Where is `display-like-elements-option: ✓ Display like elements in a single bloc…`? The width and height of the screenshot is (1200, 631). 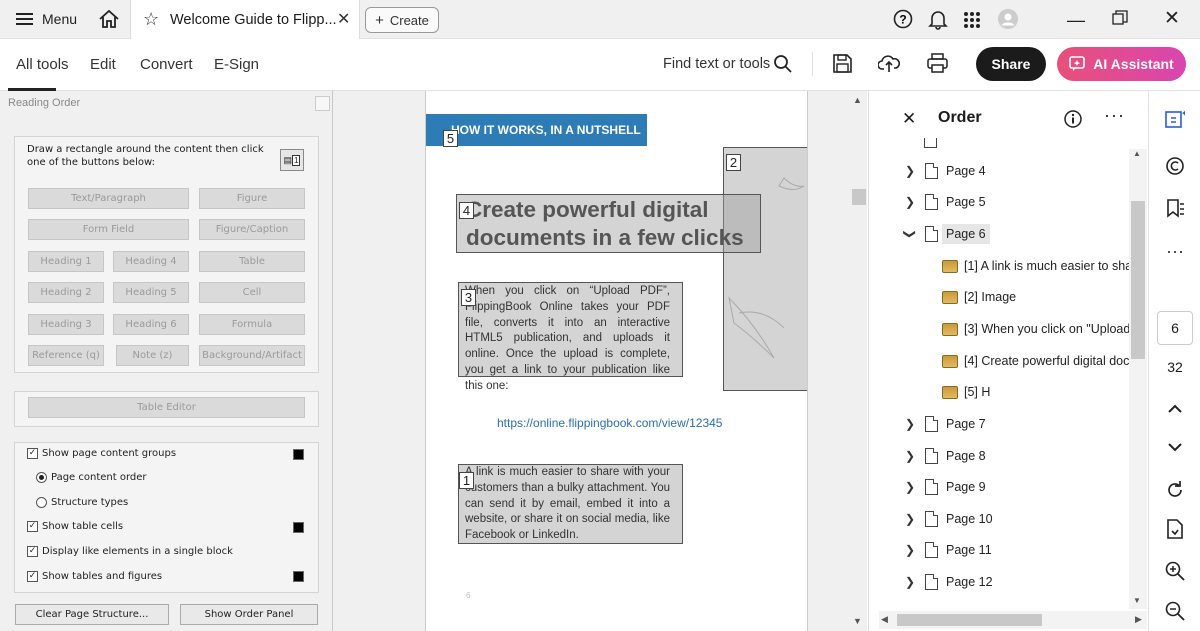 display-like-elements-option: ✓ Display like elements in a single bloc… is located at coordinates (130, 551).